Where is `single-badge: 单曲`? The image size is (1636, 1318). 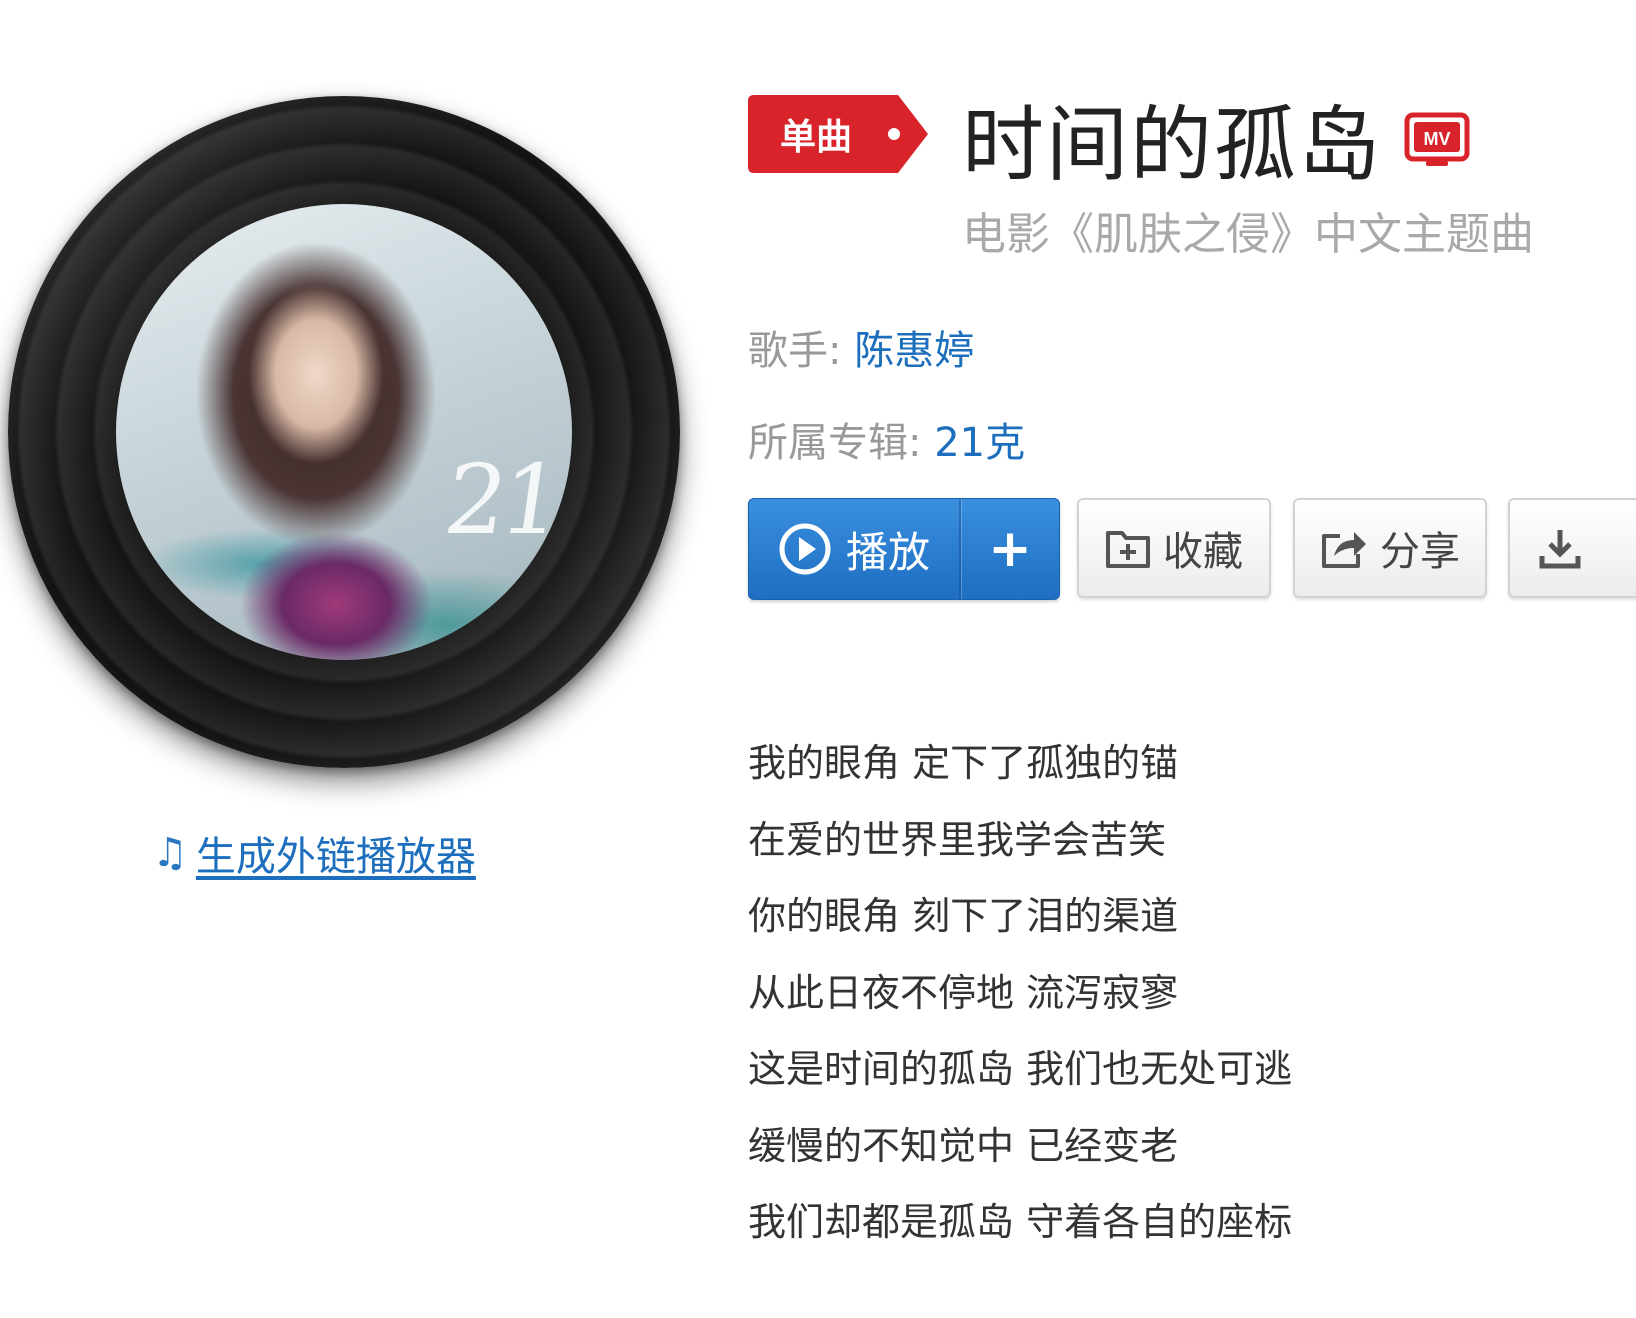 single-badge: 单曲 is located at coordinates (838, 134).